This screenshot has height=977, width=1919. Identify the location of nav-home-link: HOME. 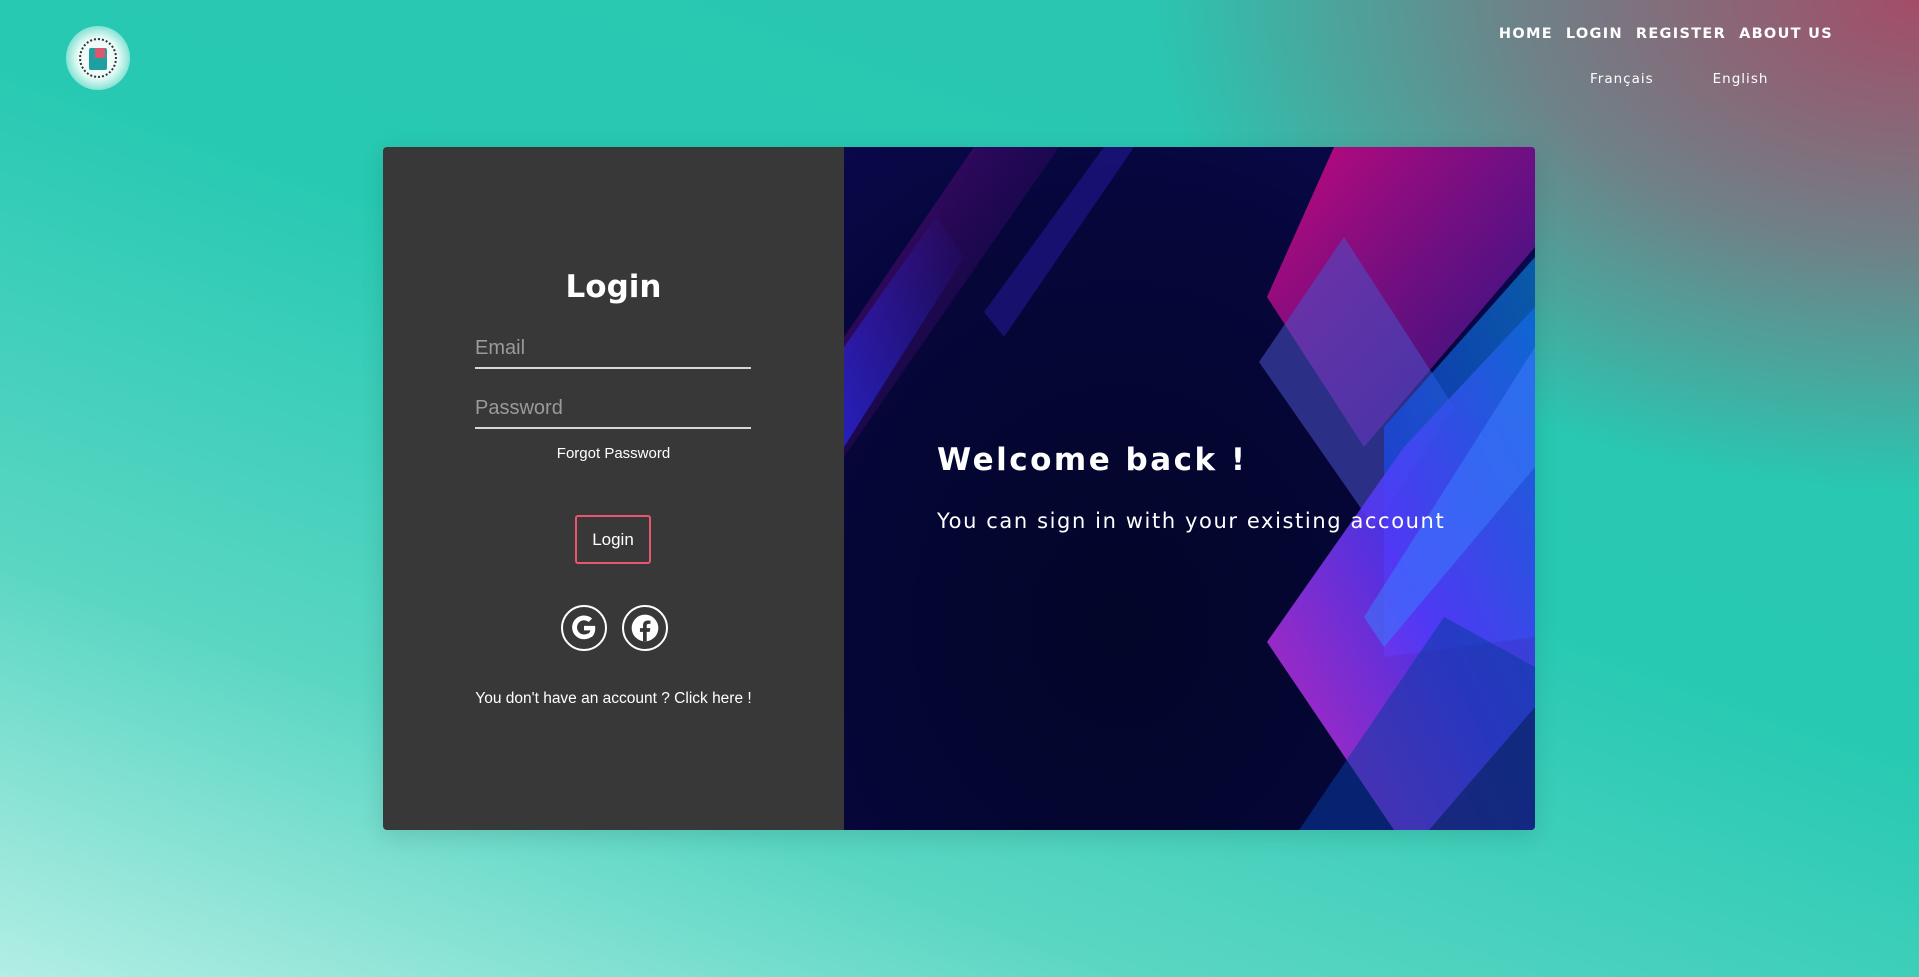
(1526, 34).